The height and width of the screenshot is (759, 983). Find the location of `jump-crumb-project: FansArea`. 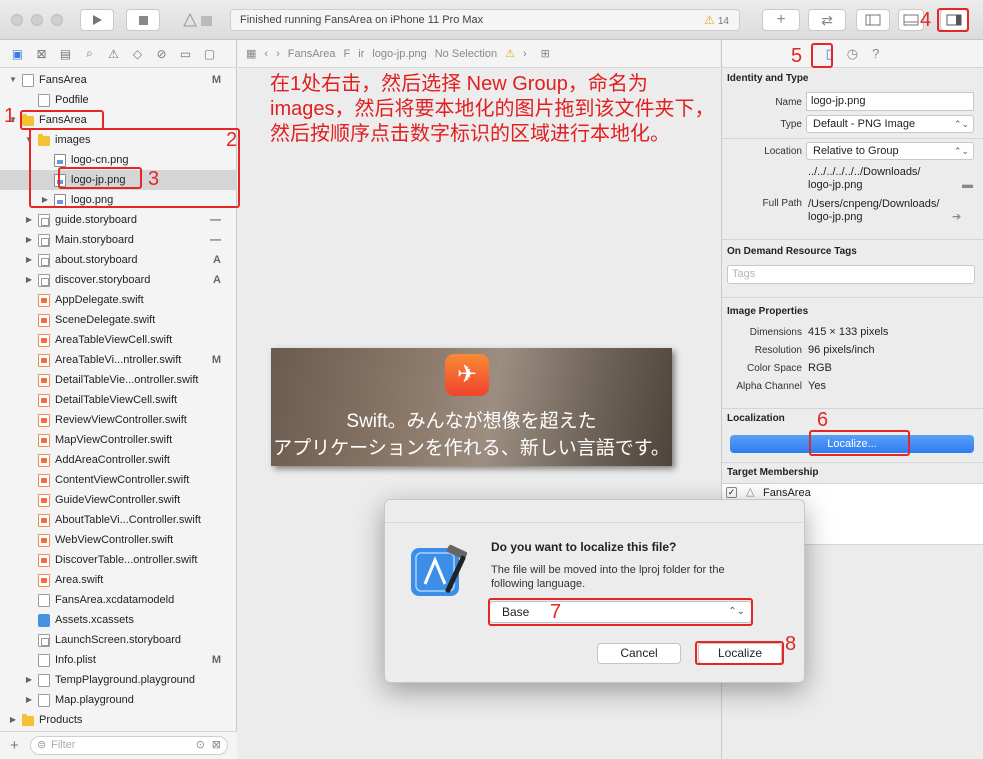

jump-crumb-project: FansArea is located at coordinates (312, 54).